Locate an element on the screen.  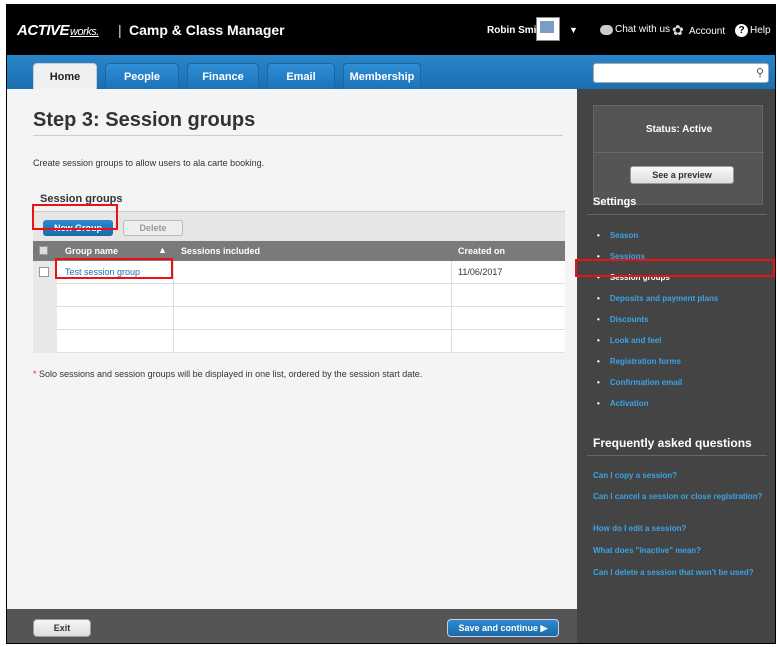
tab-membership: Membership is located at coordinates (382, 76).